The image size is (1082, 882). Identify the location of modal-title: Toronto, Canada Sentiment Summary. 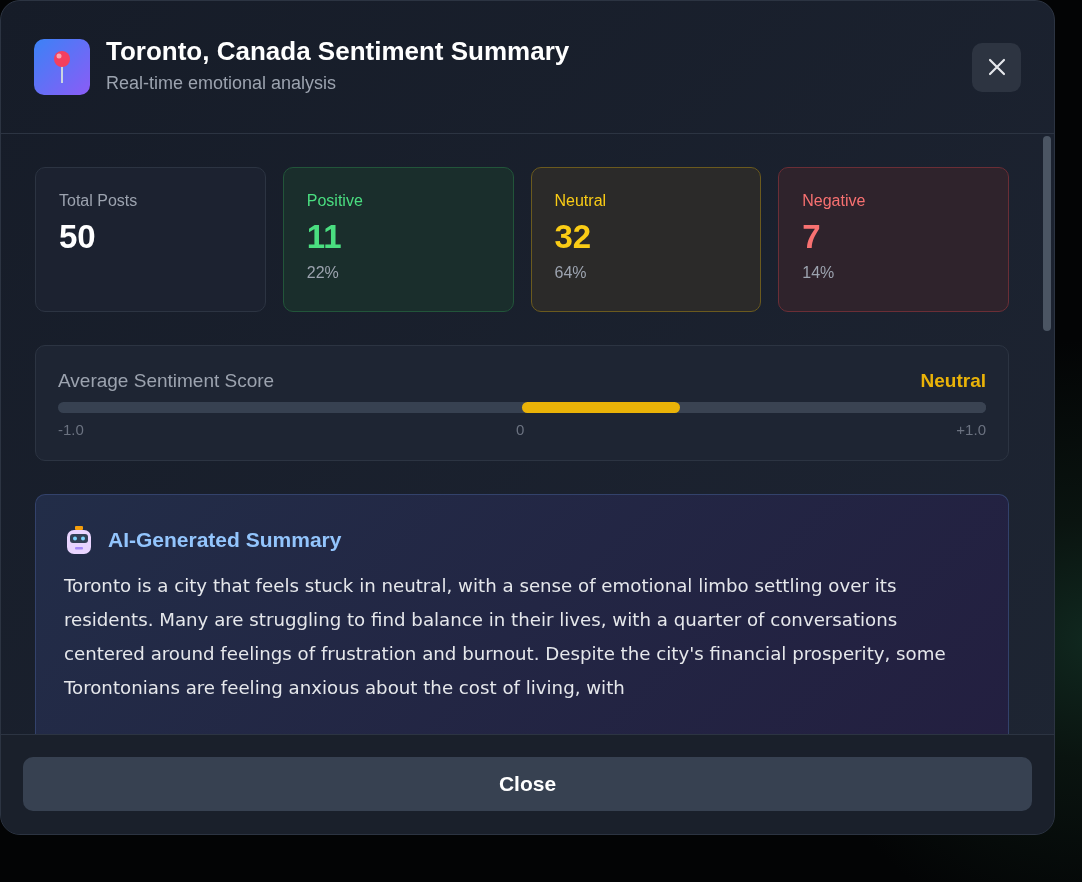
(338, 51).